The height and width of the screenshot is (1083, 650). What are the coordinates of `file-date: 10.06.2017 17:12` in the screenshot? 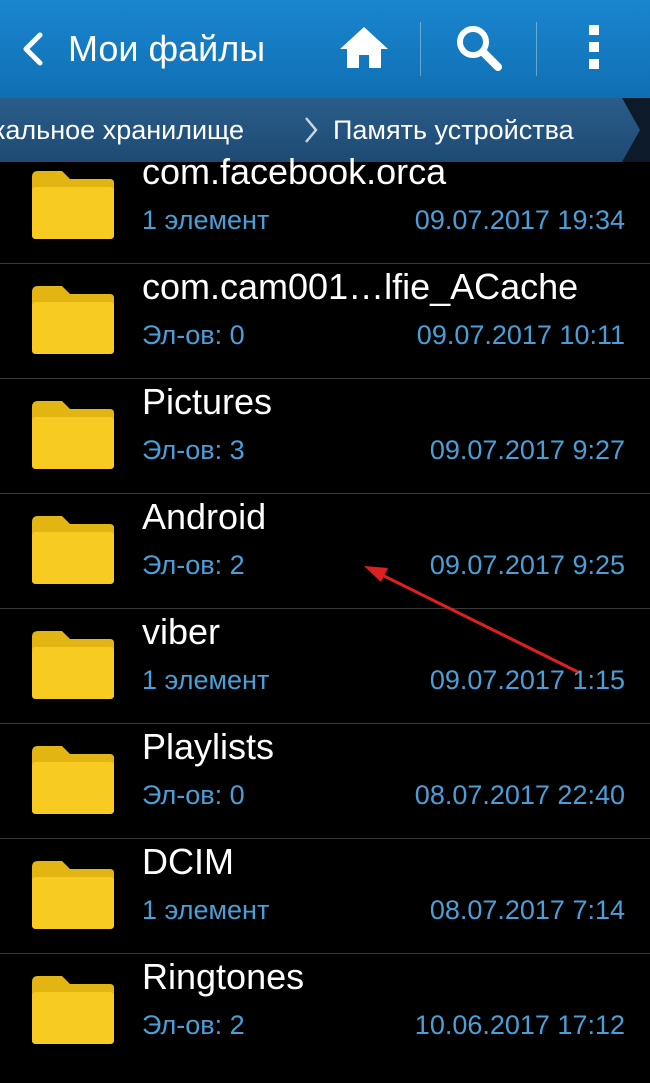 It's located at (519, 1025).